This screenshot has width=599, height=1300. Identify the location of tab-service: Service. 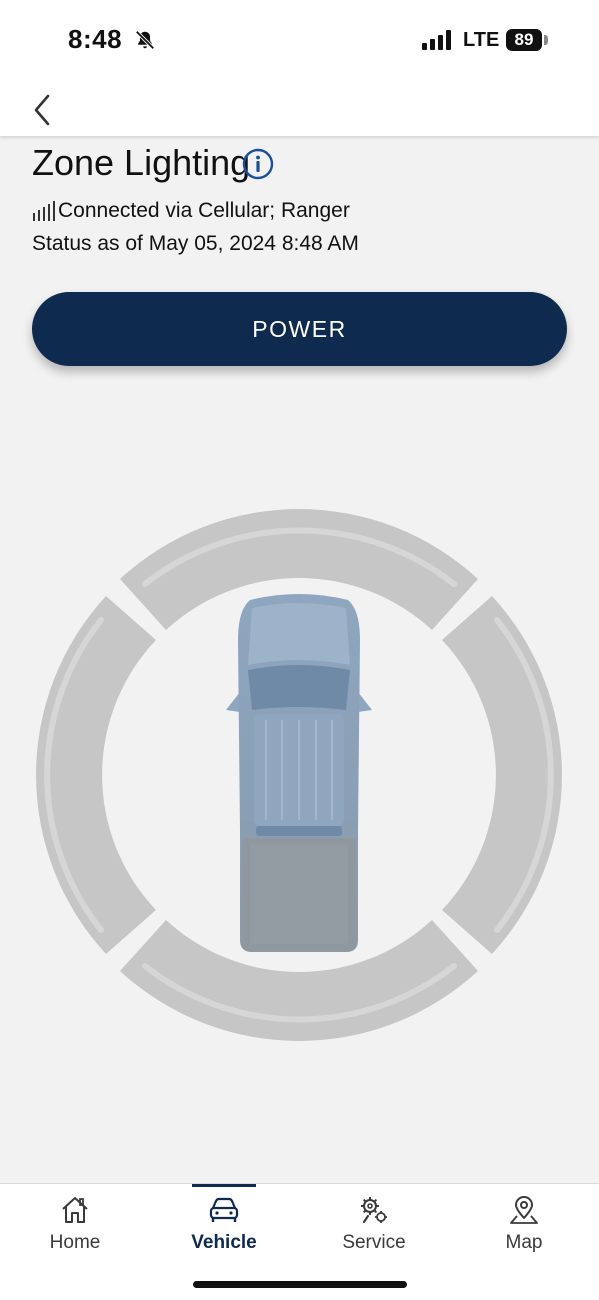
(374, 1224).